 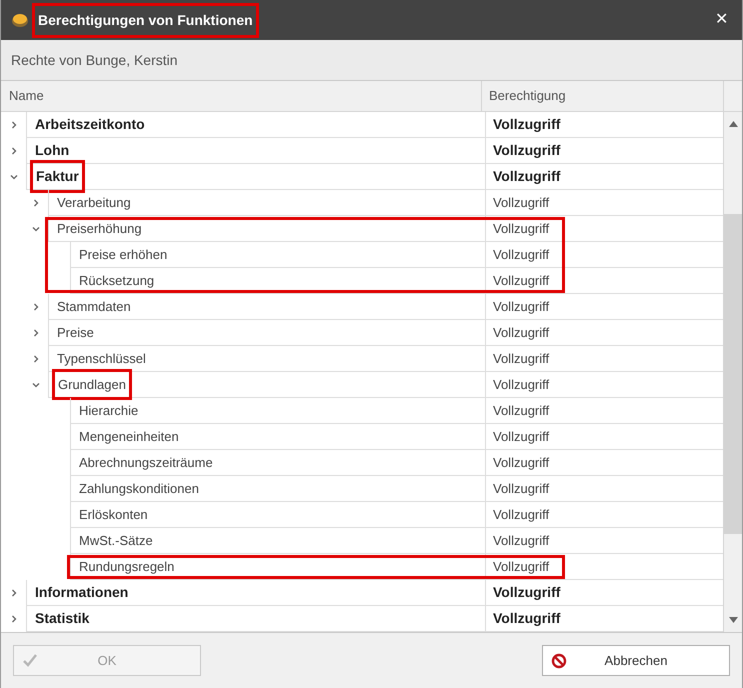 What do you see at coordinates (733, 374) in the screenshot?
I see `scrollbar-thumb` at bounding box center [733, 374].